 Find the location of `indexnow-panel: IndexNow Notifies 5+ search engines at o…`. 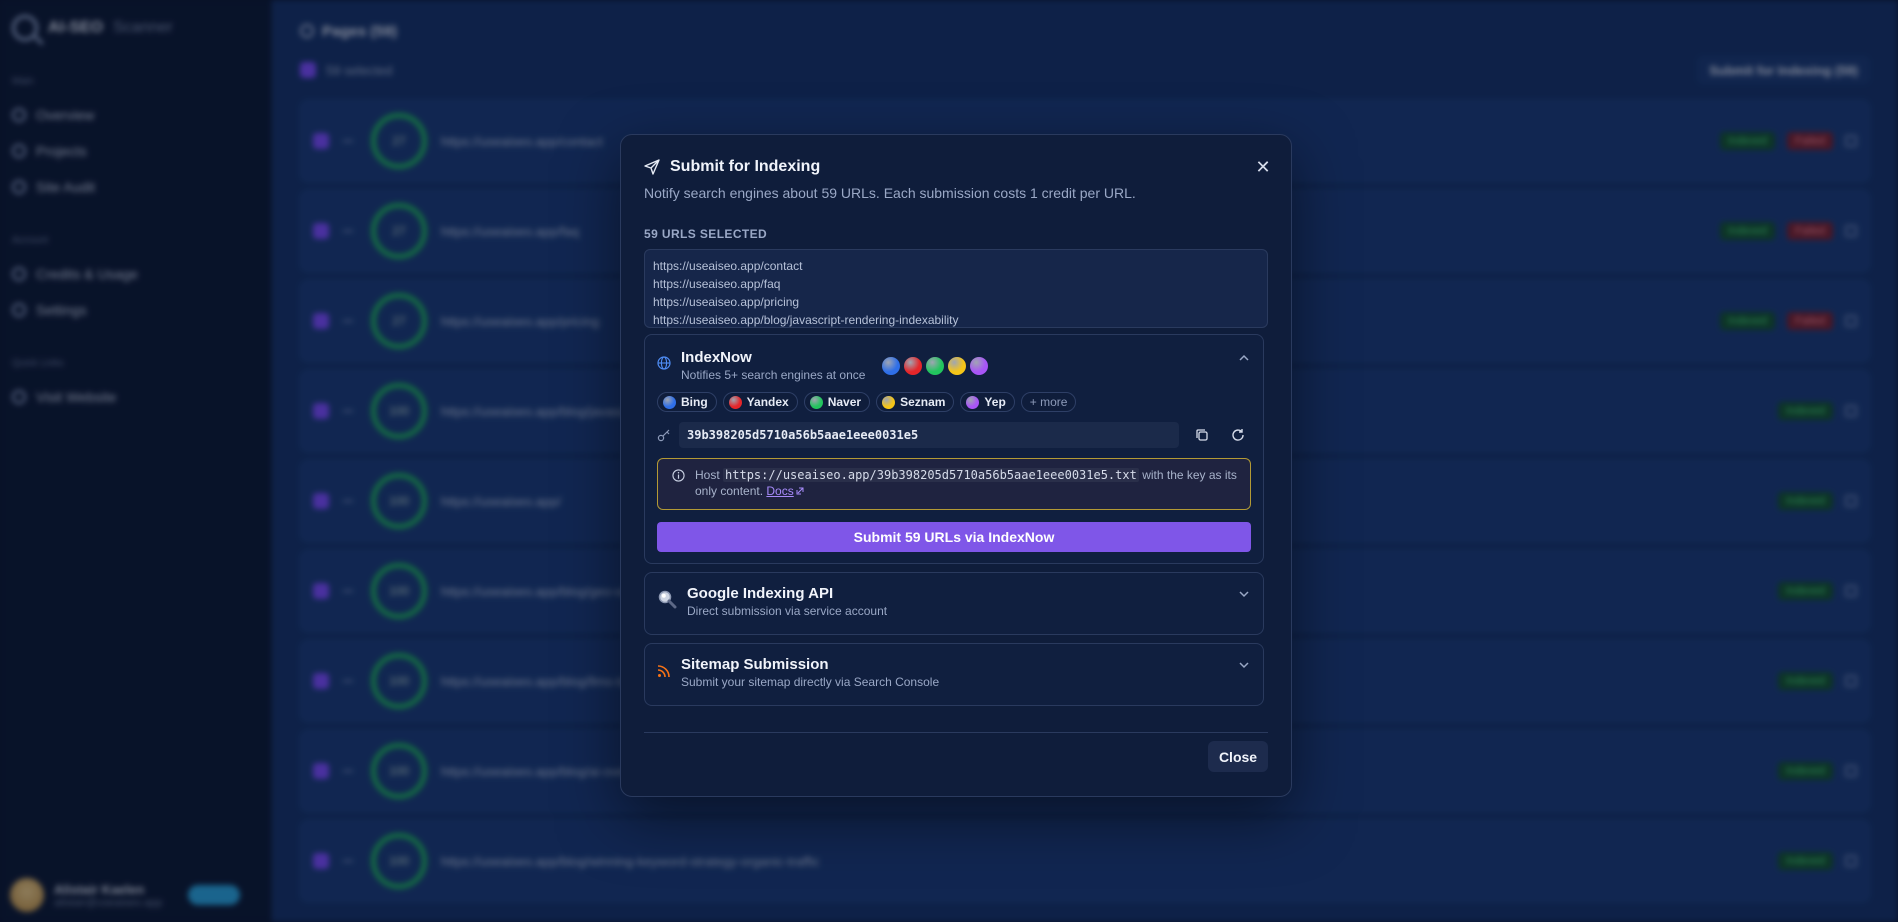

indexnow-panel: IndexNow Notifies 5+ search engines at o… is located at coordinates (954, 449).